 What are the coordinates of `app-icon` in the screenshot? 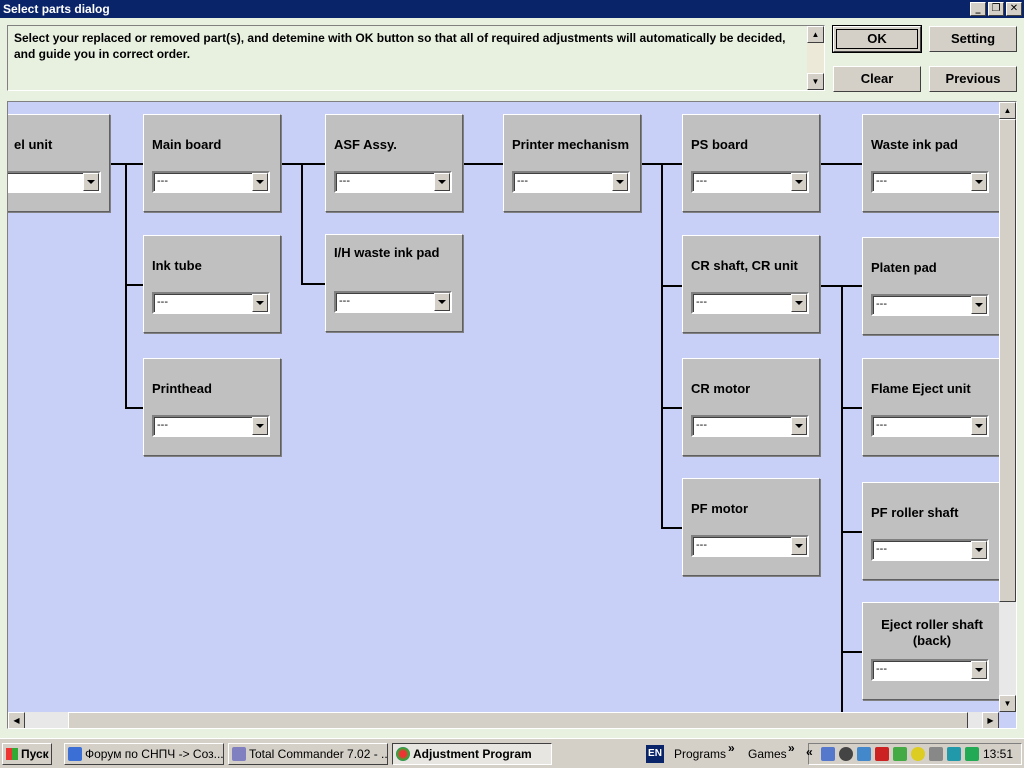 It's located at (403, 754).